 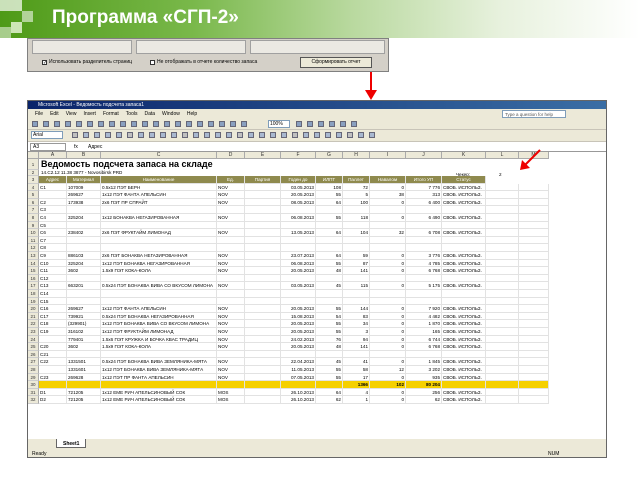 What do you see at coordinates (33, 240) in the screenshot?
I see `row-header: 11` at bounding box center [33, 240].